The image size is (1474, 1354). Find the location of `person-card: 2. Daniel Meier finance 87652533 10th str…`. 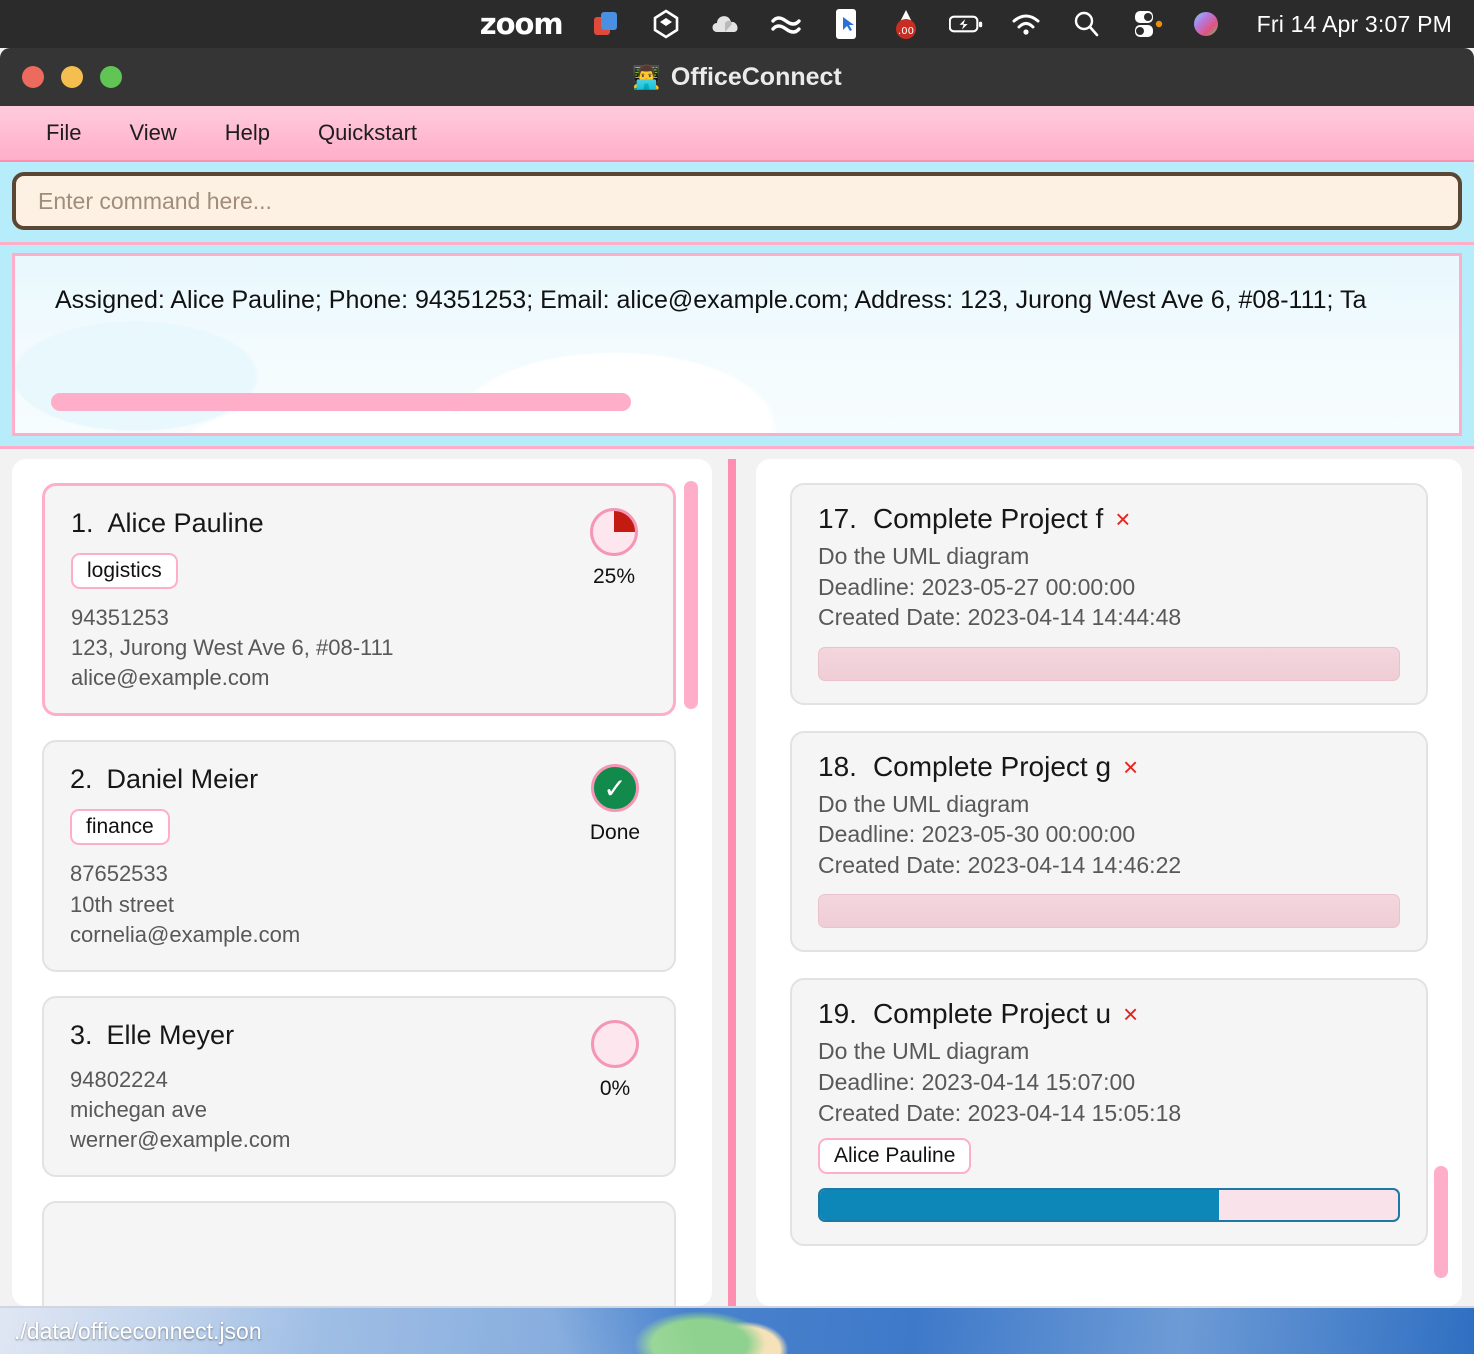

person-card: 2. Daniel Meier finance 87652533 10th str… is located at coordinates (359, 856).